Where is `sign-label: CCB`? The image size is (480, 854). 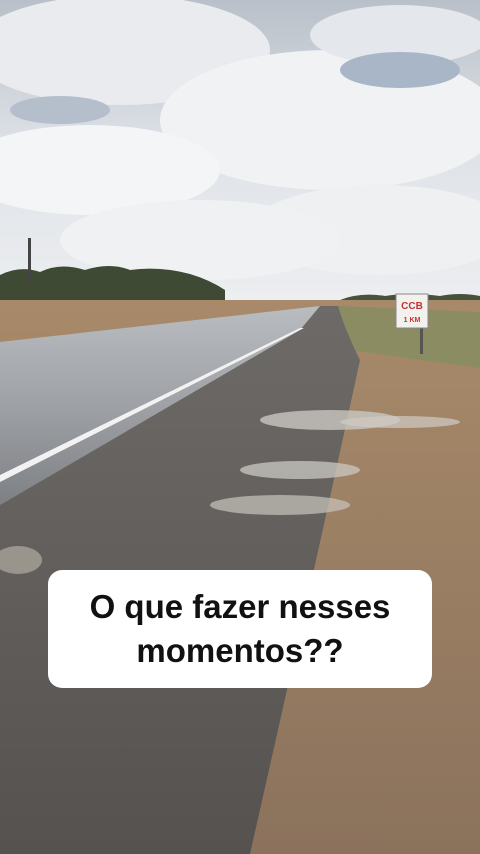 sign-label: CCB is located at coordinates (412, 306).